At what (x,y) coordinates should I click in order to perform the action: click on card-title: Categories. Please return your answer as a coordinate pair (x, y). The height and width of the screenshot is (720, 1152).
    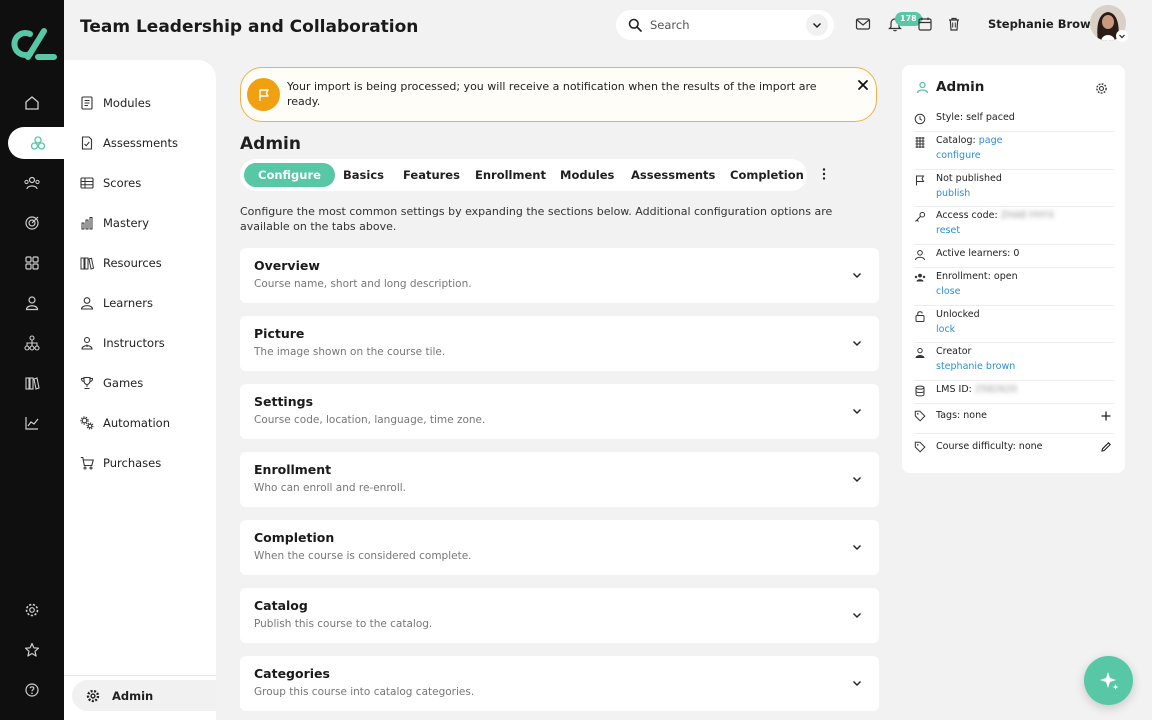
    Looking at the image, I should click on (292, 673).